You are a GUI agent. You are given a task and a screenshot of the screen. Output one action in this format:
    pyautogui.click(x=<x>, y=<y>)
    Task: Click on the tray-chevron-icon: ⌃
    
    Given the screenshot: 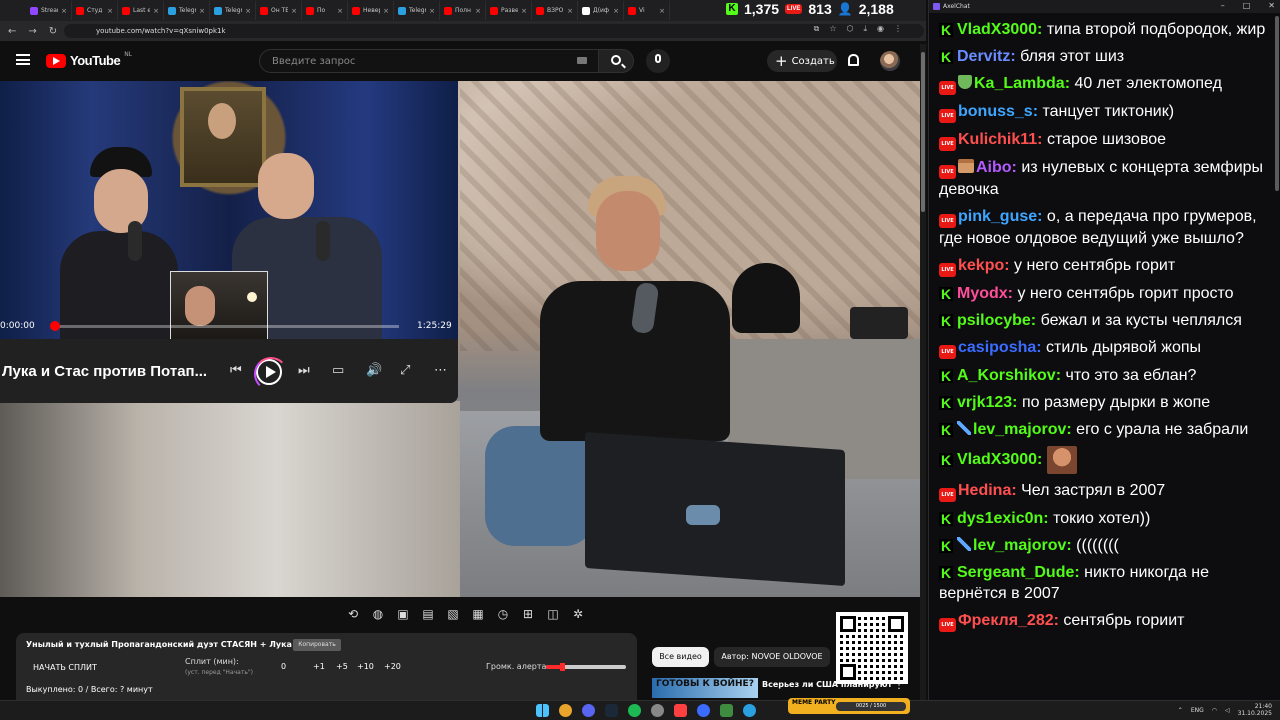 What is the action you would take?
    pyautogui.click(x=1180, y=710)
    